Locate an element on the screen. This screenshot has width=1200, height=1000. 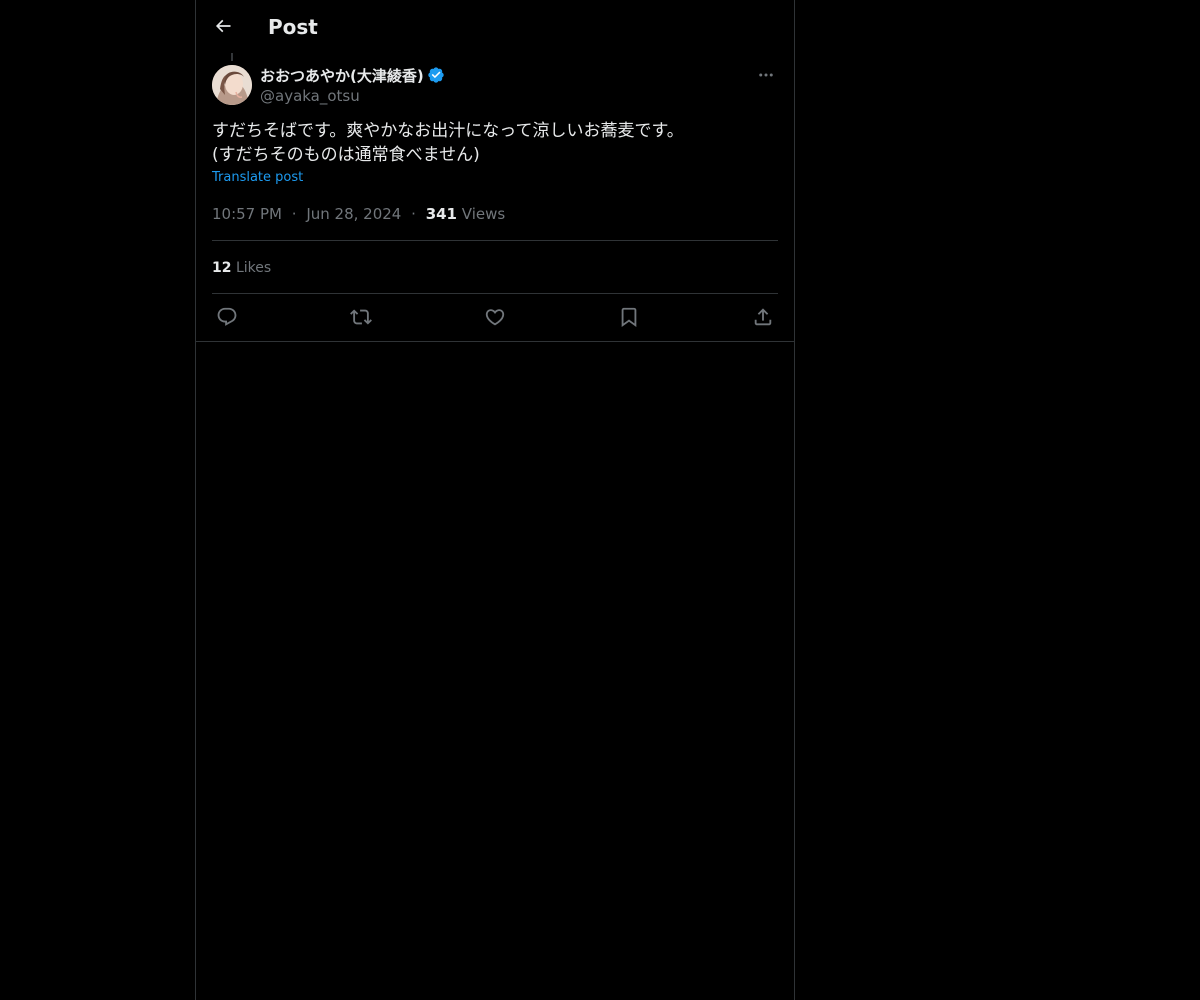
author-info: おおつあやか(大津綾香) @ayaka_otsu is located at coordinates (352, 85).